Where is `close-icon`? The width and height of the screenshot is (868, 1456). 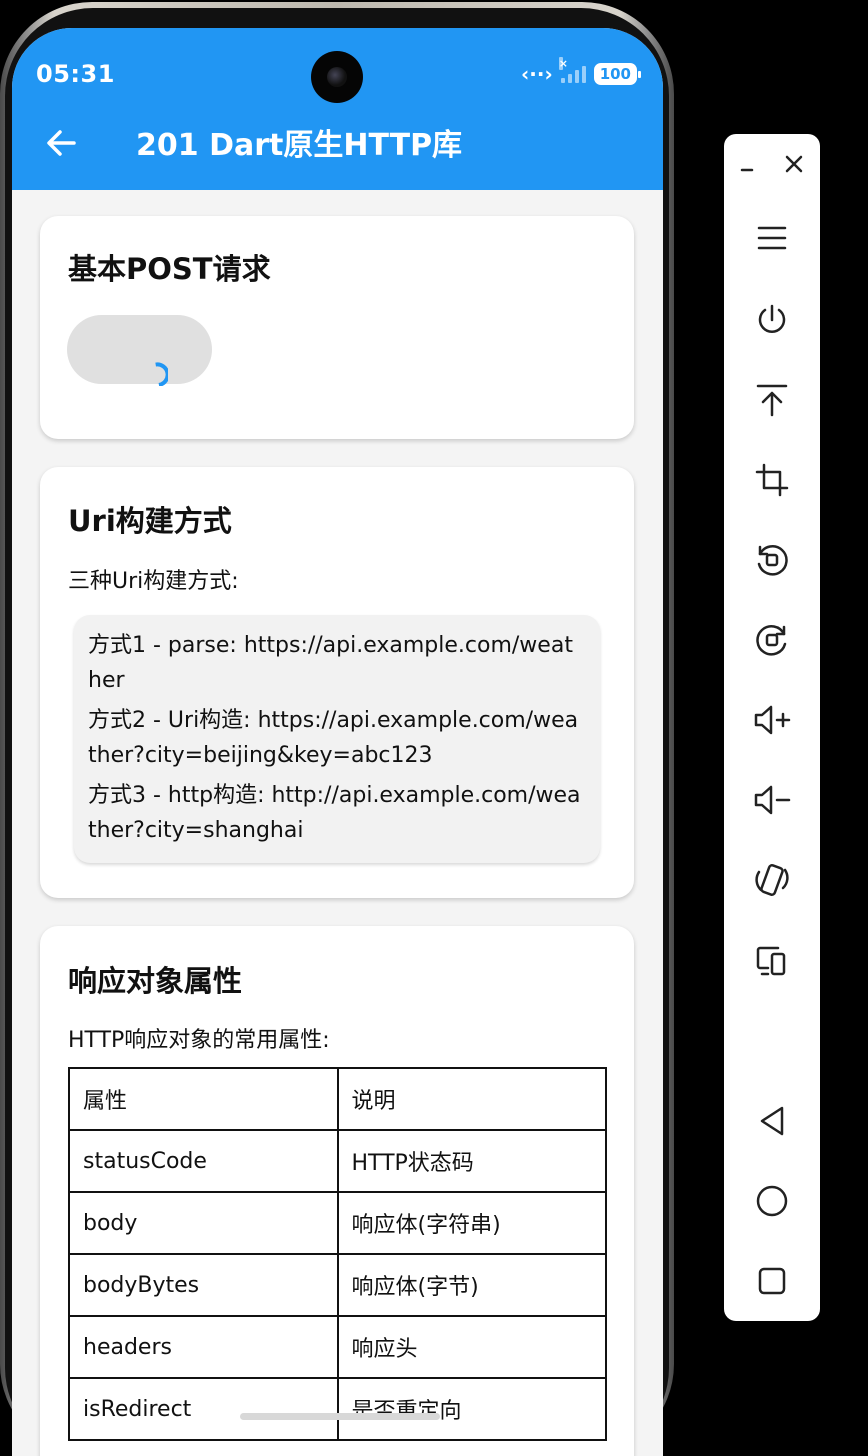
close-icon is located at coordinates (794, 164).